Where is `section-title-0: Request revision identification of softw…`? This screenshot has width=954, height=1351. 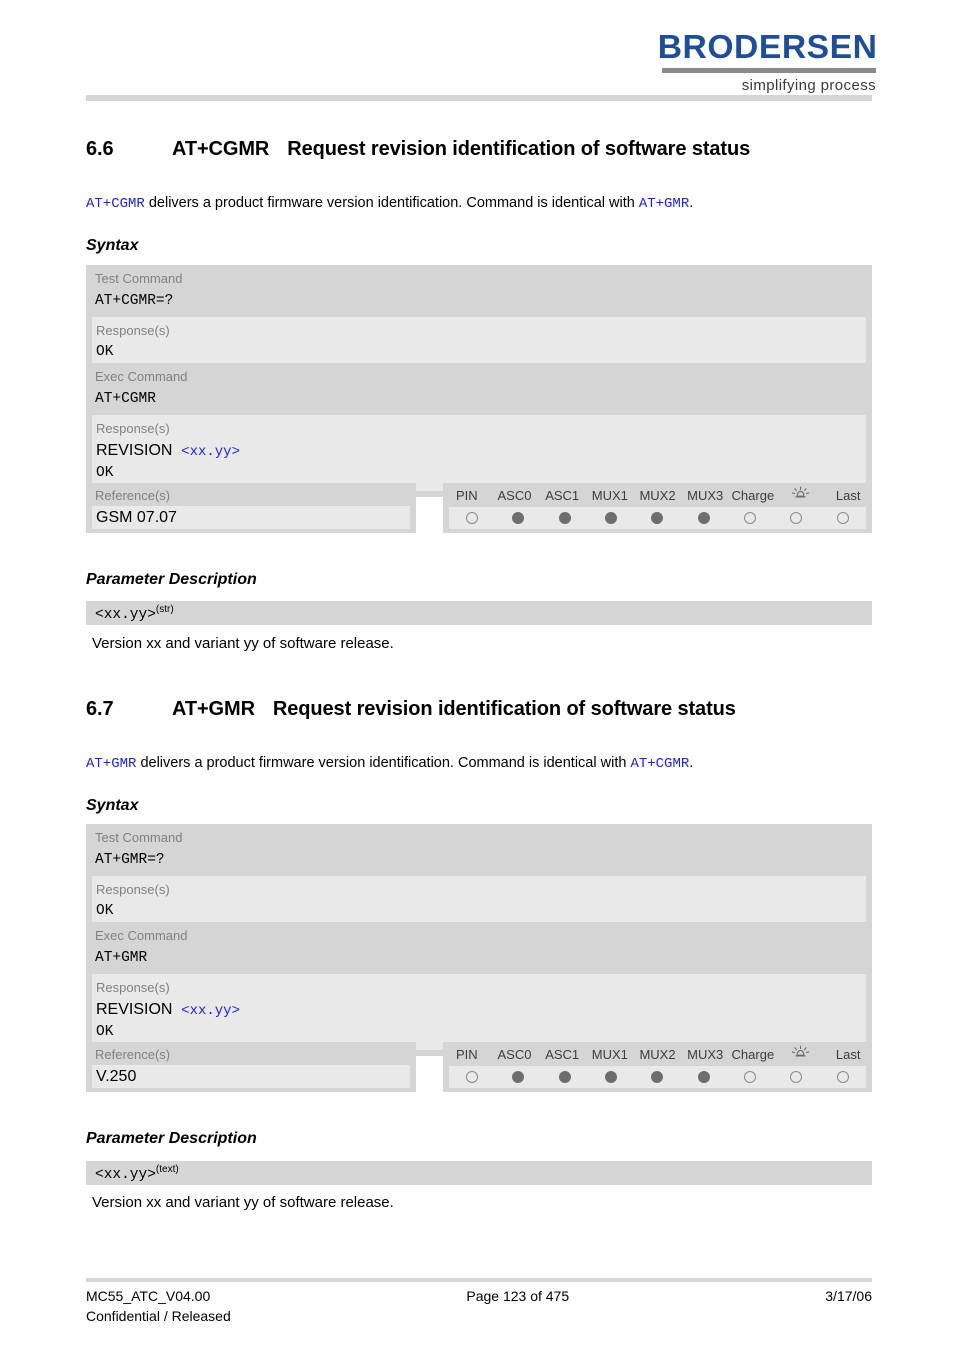
section-title-0: Request revision identification of softw… is located at coordinates (519, 149).